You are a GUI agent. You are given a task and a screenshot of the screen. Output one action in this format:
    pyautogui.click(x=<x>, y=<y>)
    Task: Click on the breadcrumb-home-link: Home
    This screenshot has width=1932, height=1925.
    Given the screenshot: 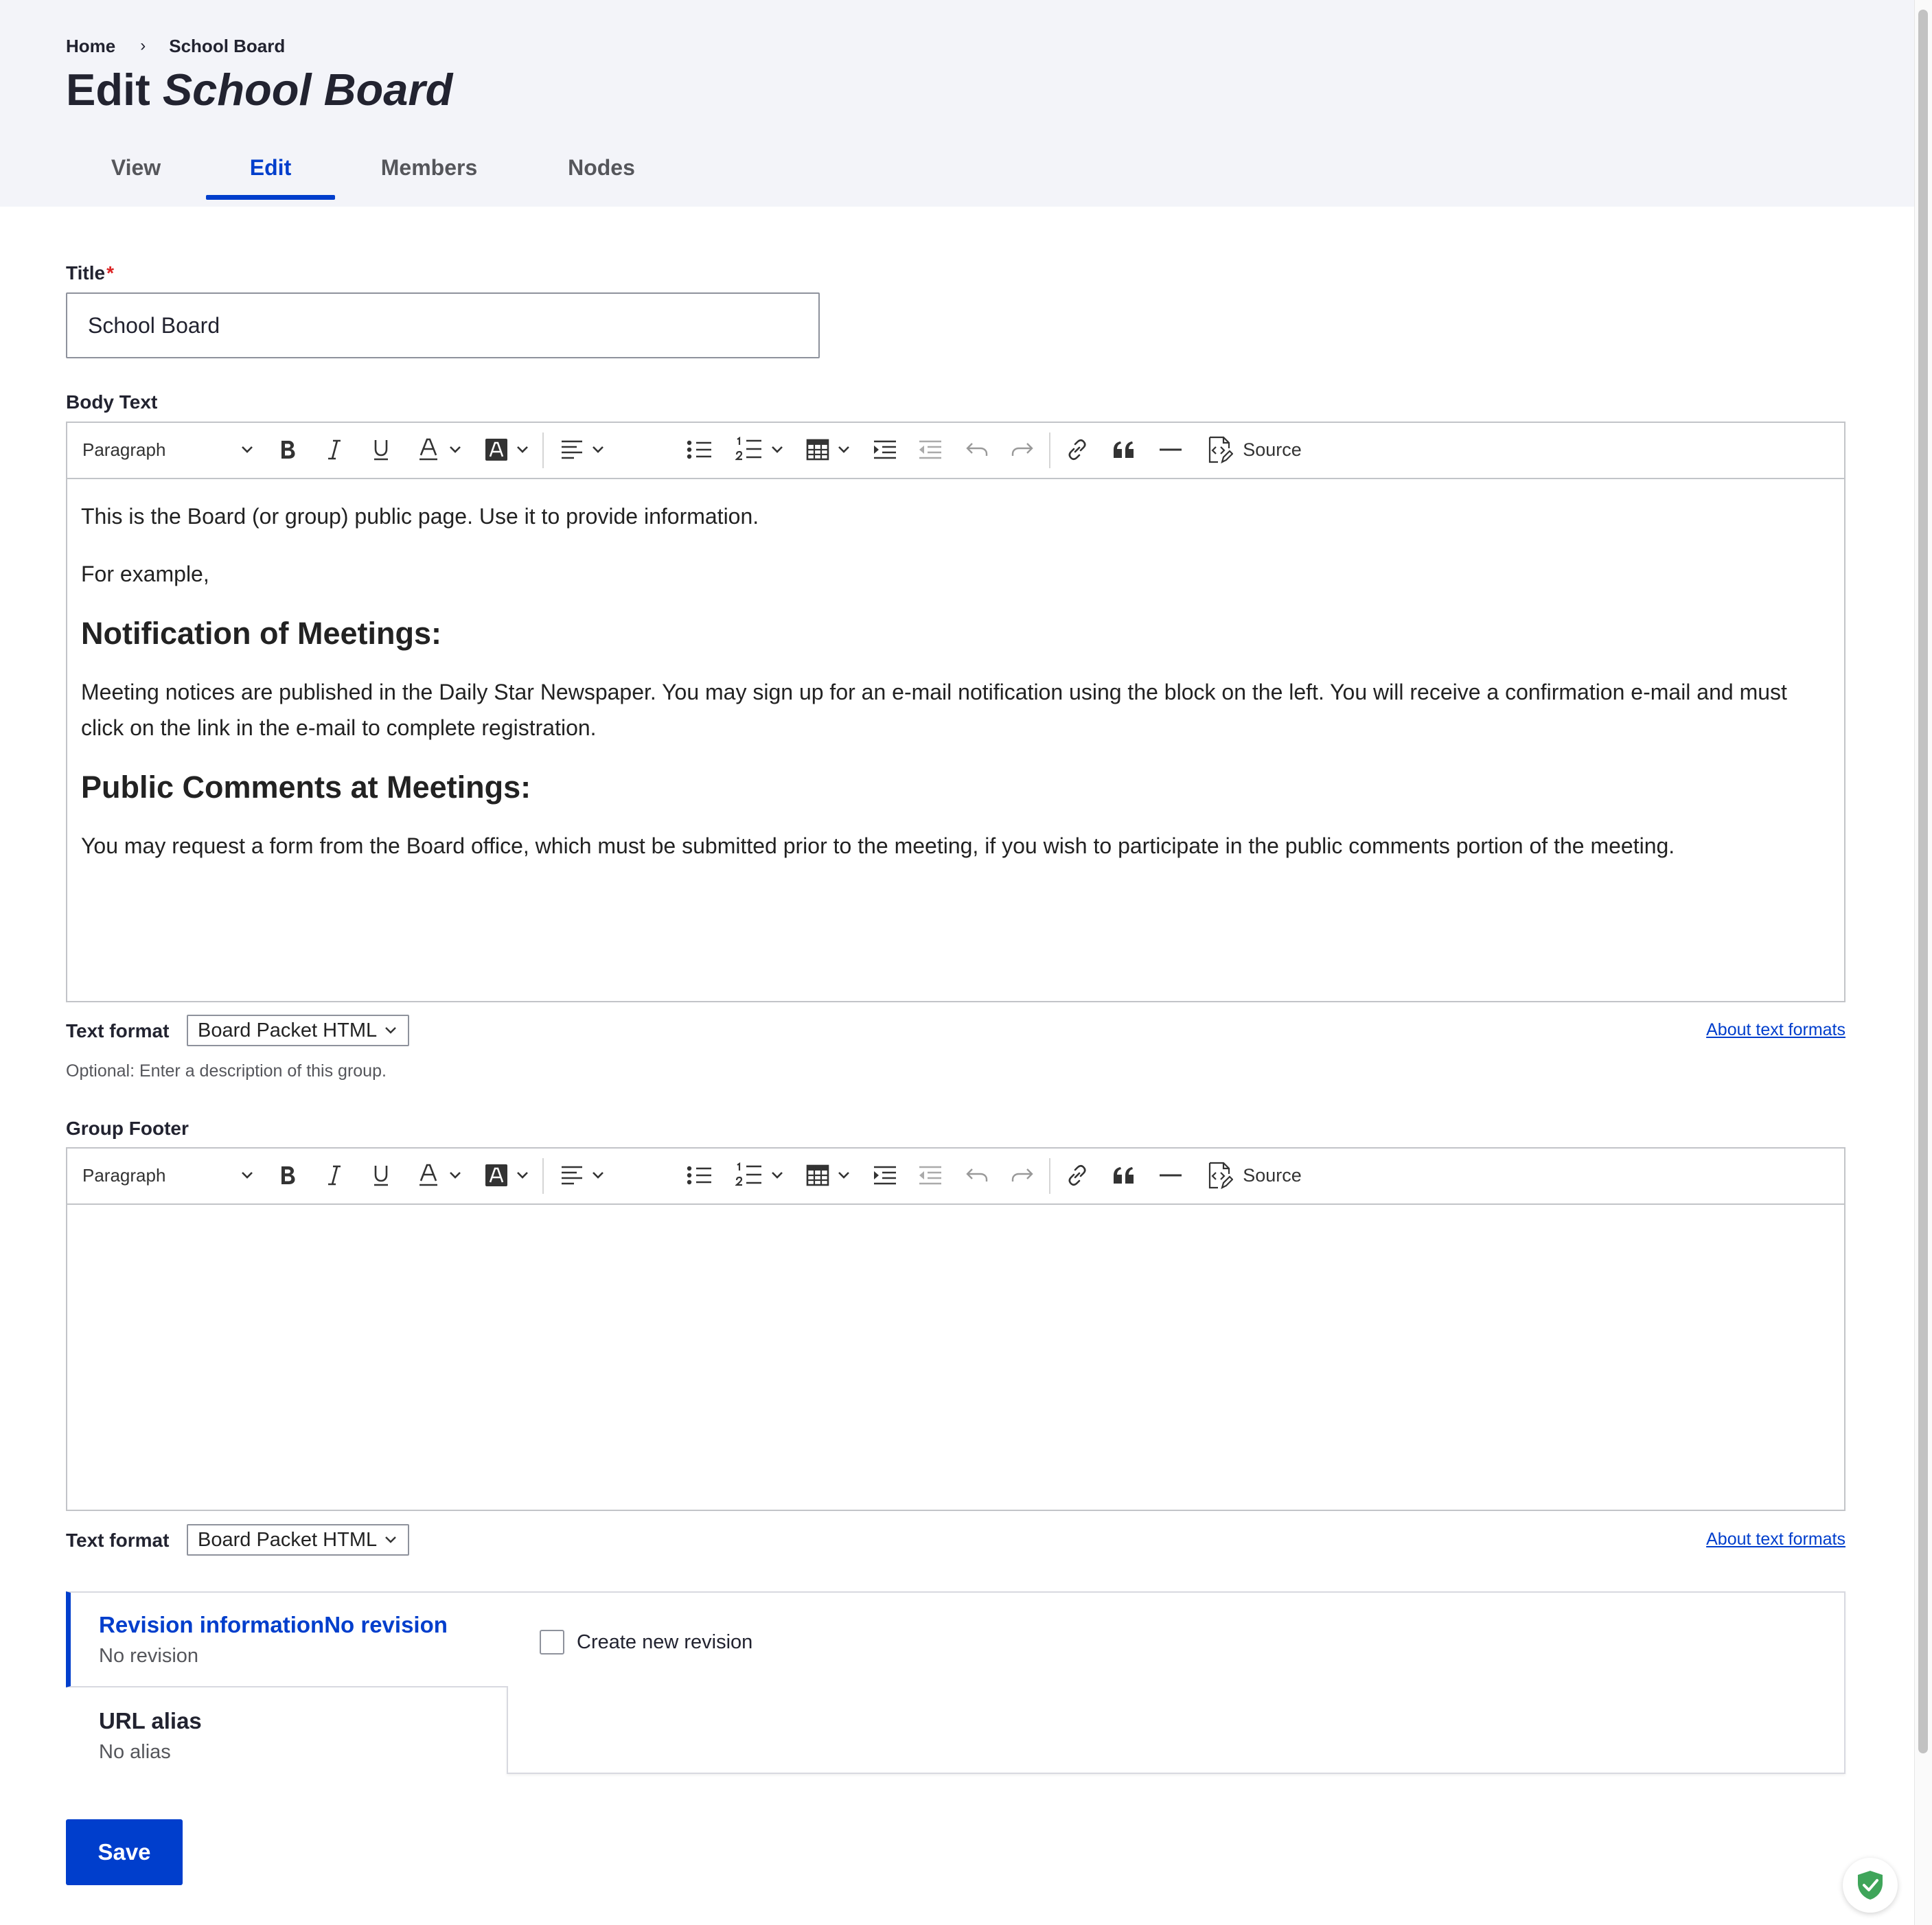 What is the action you would take?
    pyautogui.click(x=90, y=46)
    